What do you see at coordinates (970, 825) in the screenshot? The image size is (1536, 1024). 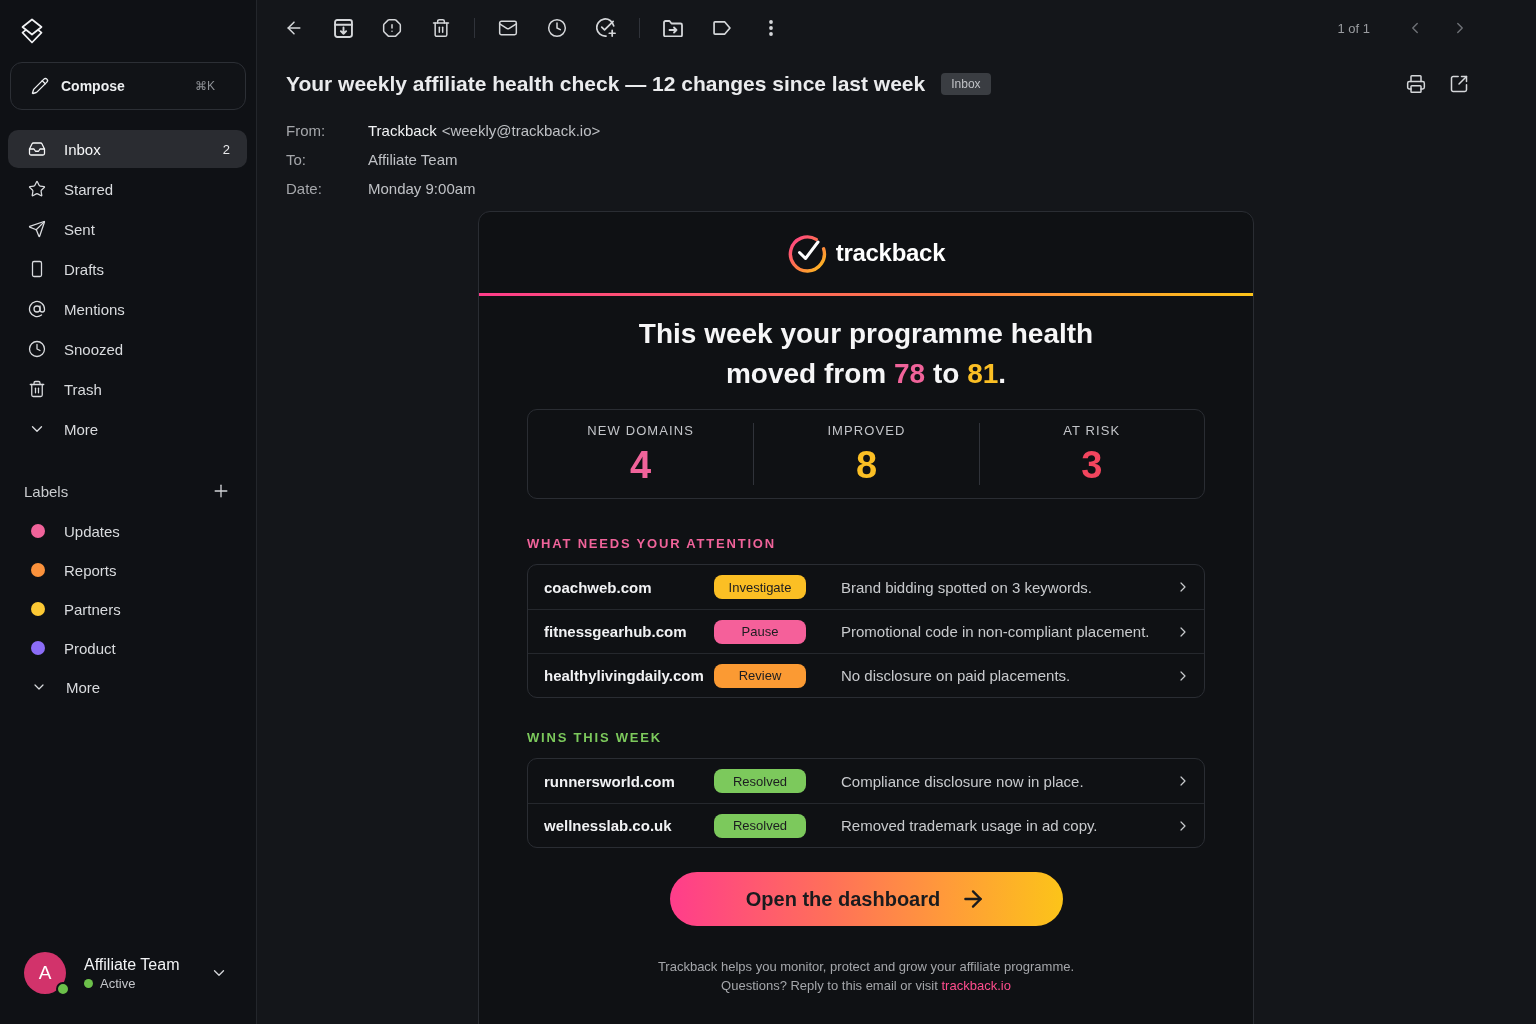 I see `issue-note: Removed trademark usage in ad copy.` at bounding box center [970, 825].